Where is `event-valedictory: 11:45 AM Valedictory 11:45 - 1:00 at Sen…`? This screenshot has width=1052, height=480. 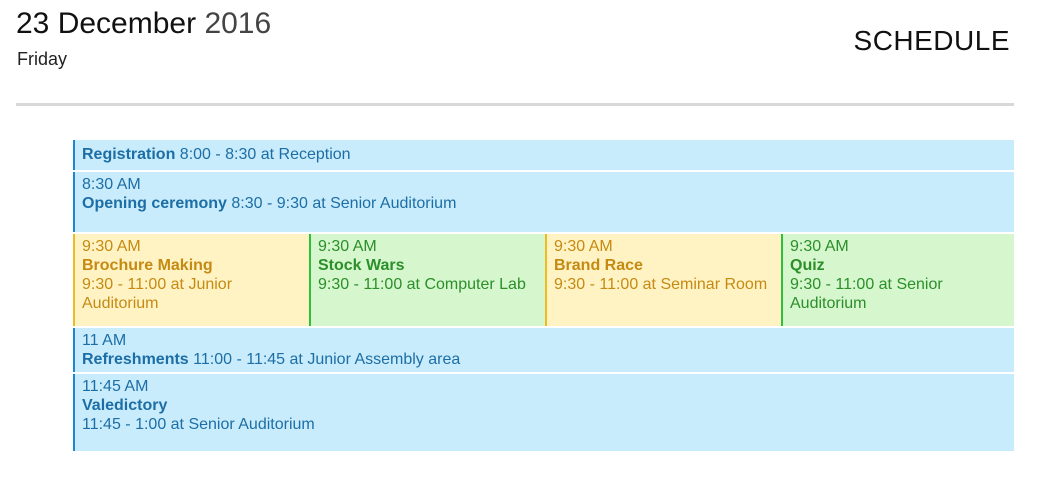
event-valedictory: 11:45 AM Valedictory 11:45 - 1:00 at Sen… is located at coordinates (543, 412).